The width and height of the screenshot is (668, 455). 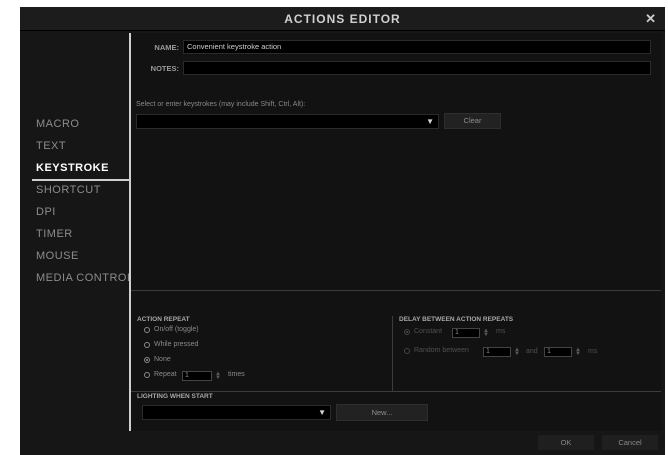 I want to click on delay-title: DELAY BETWEEN ACTION REPEATS, so click(x=456, y=319).